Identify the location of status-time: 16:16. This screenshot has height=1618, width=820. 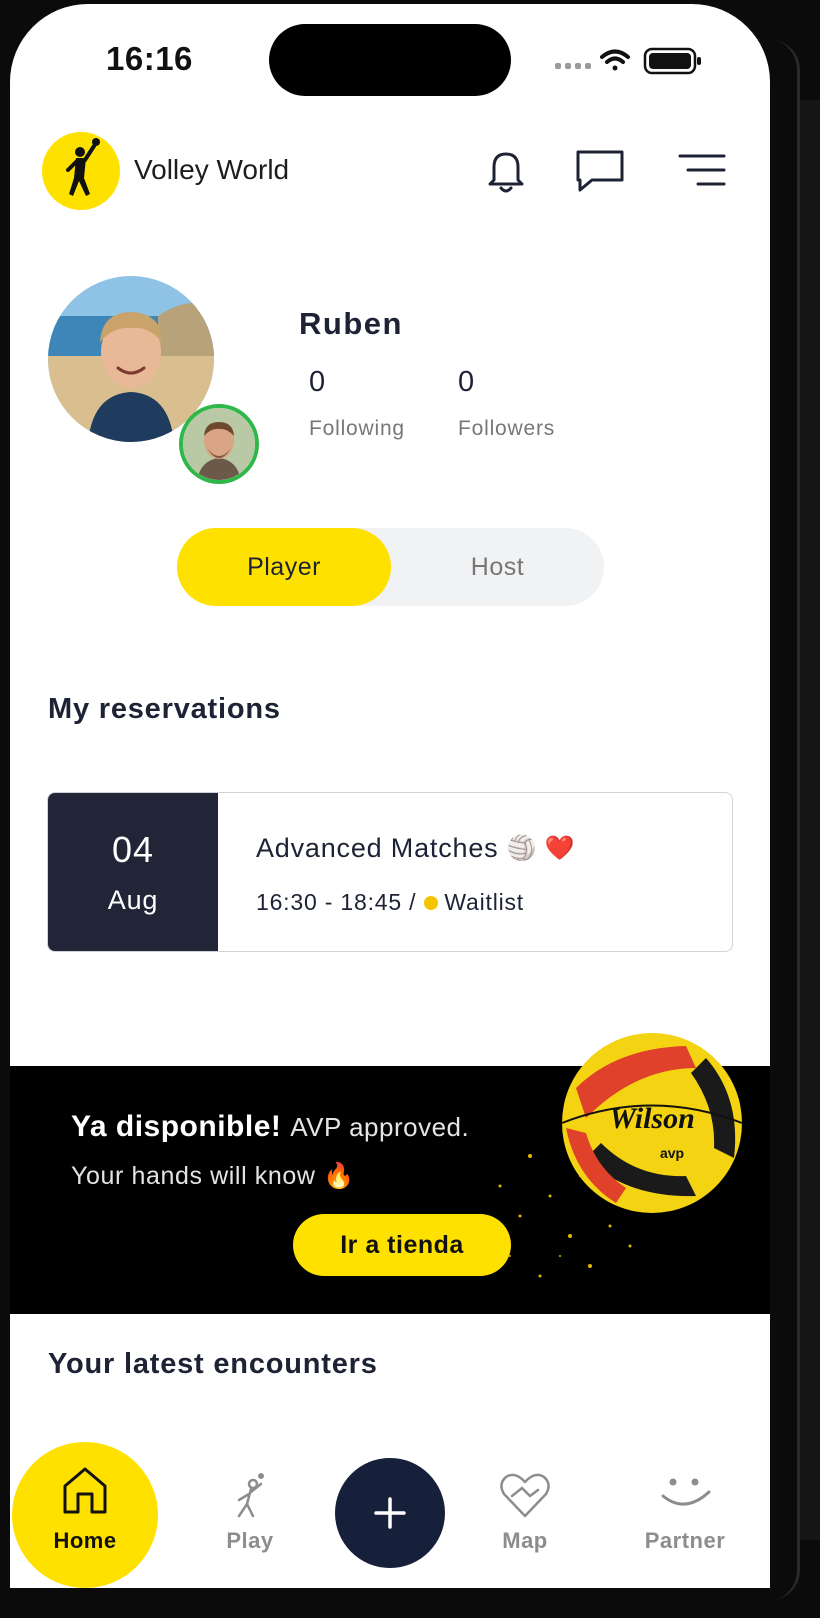
(149, 58).